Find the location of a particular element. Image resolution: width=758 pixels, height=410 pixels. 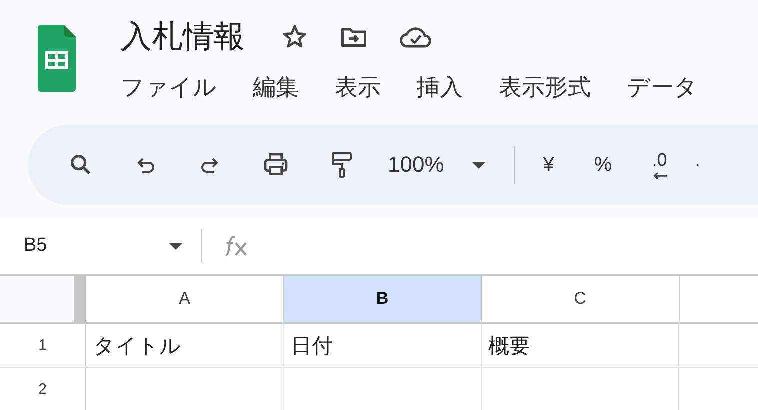

row-header: 1 is located at coordinates (43, 345).